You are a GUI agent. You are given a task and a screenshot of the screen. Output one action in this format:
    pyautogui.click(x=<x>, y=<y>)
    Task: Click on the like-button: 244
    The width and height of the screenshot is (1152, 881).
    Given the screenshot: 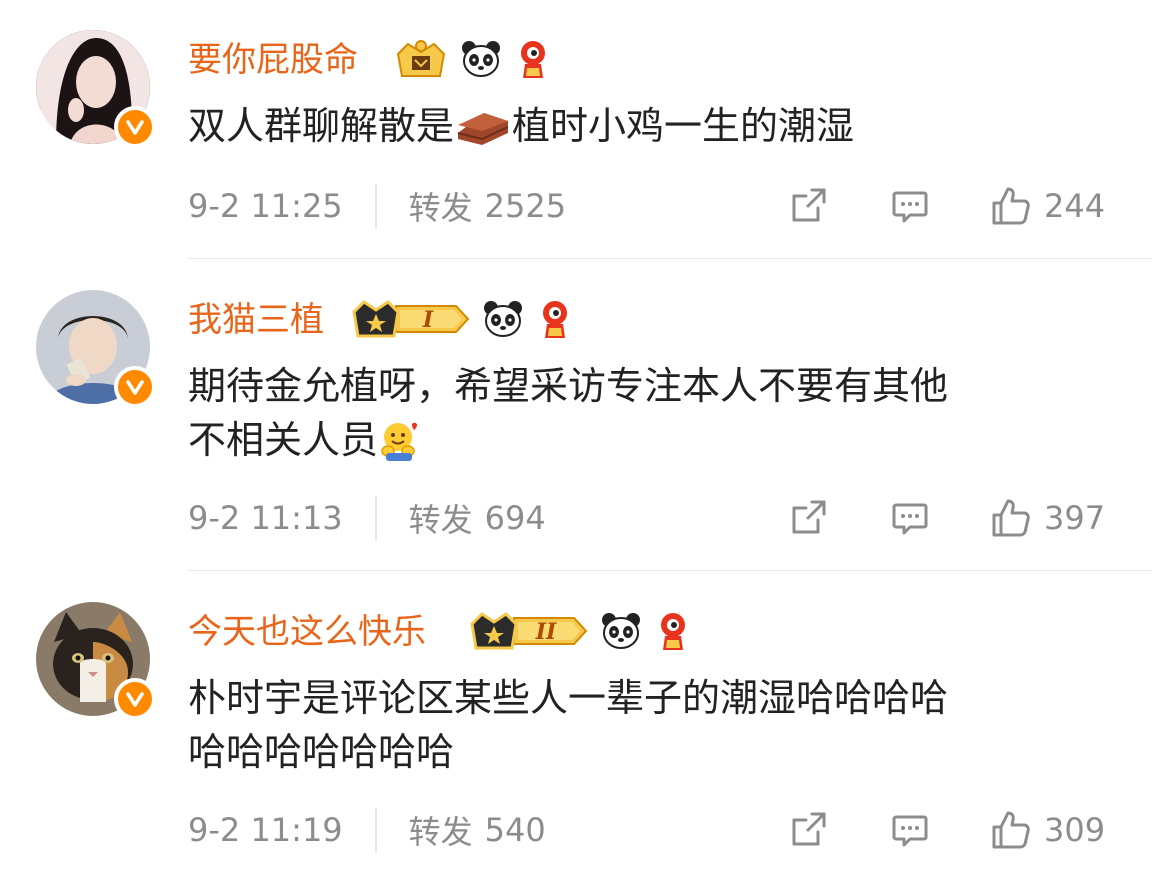 What is the action you would take?
    pyautogui.click(x=1047, y=206)
    